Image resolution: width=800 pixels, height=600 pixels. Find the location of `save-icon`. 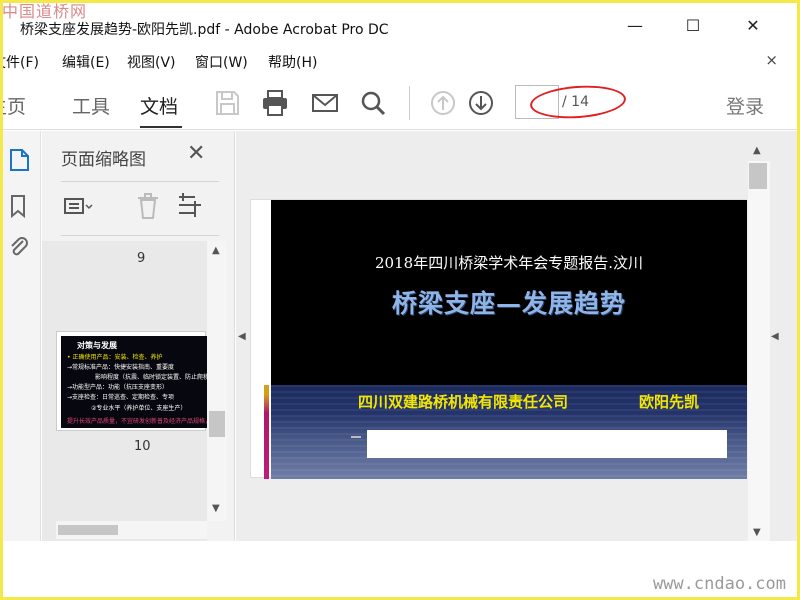

save-icon is located at coordinates (227, 103).